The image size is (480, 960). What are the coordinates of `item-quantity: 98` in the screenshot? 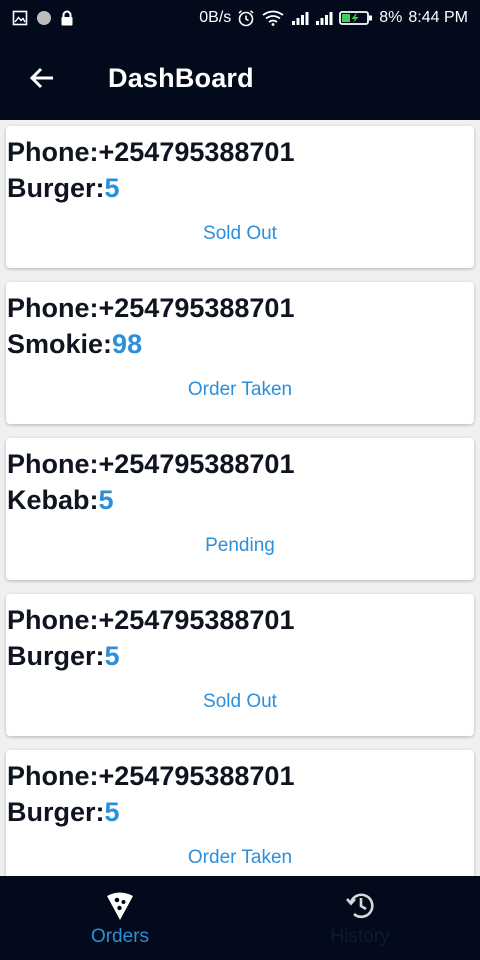 It's located at (127, 344).